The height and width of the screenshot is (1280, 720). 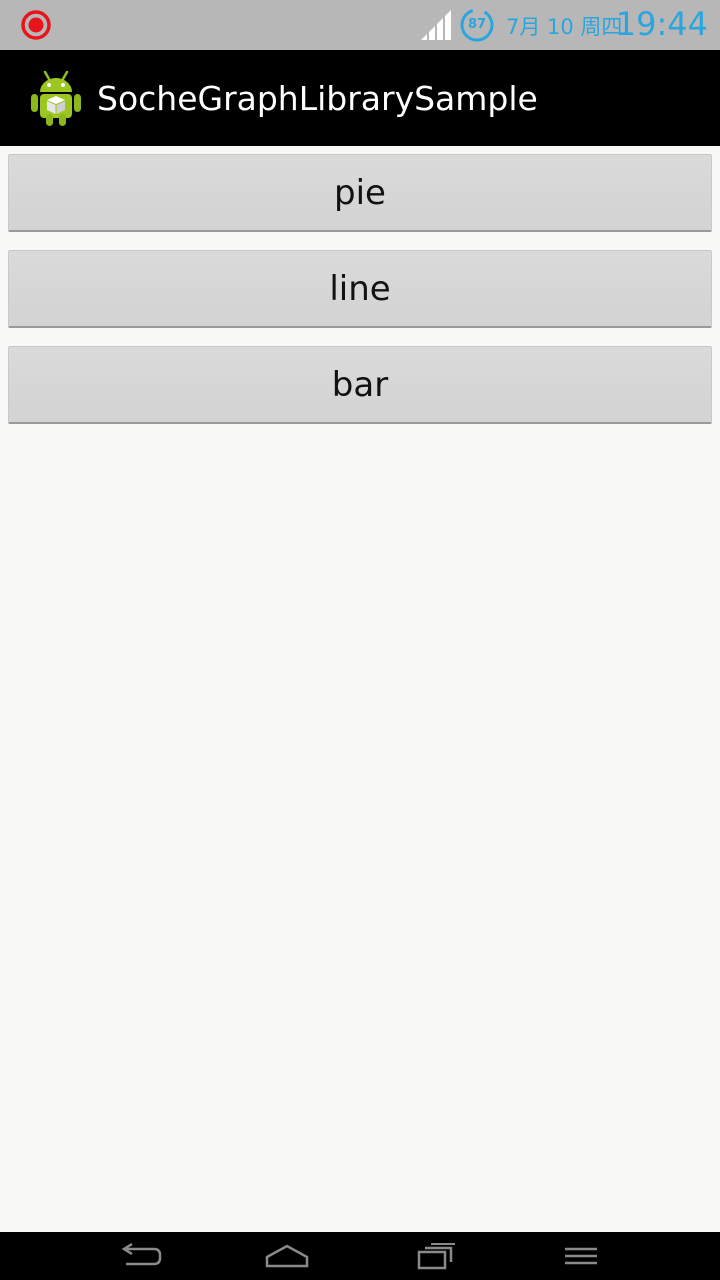 I want to click on android-app-icon, so click(x=56, y=98).